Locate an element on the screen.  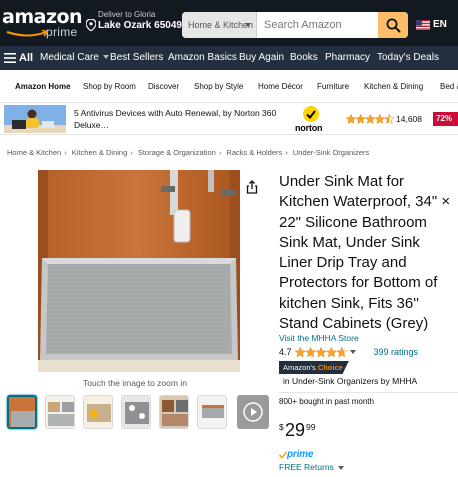
video-thumbnail is located at coordinates (253, 412).